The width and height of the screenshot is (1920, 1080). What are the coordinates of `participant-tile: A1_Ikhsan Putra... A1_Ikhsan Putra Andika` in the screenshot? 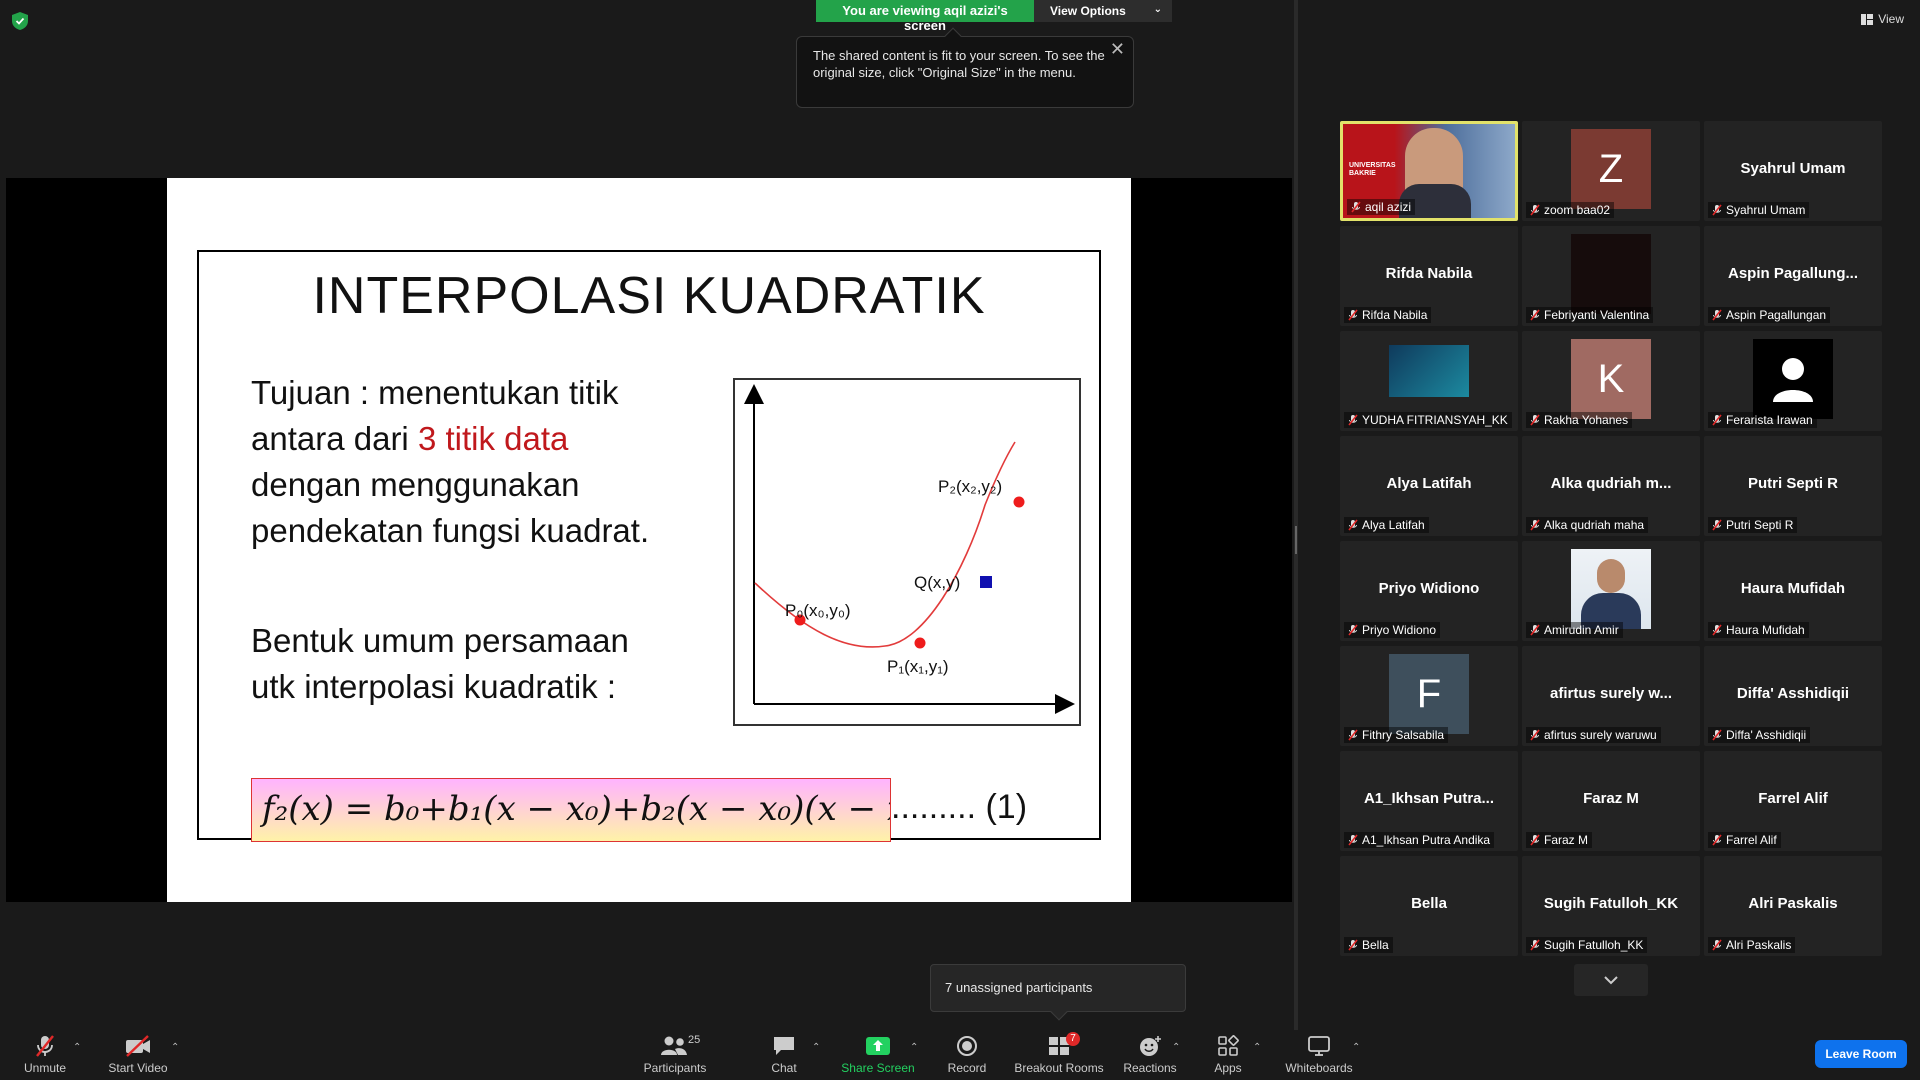 It's located at (1429, 801).